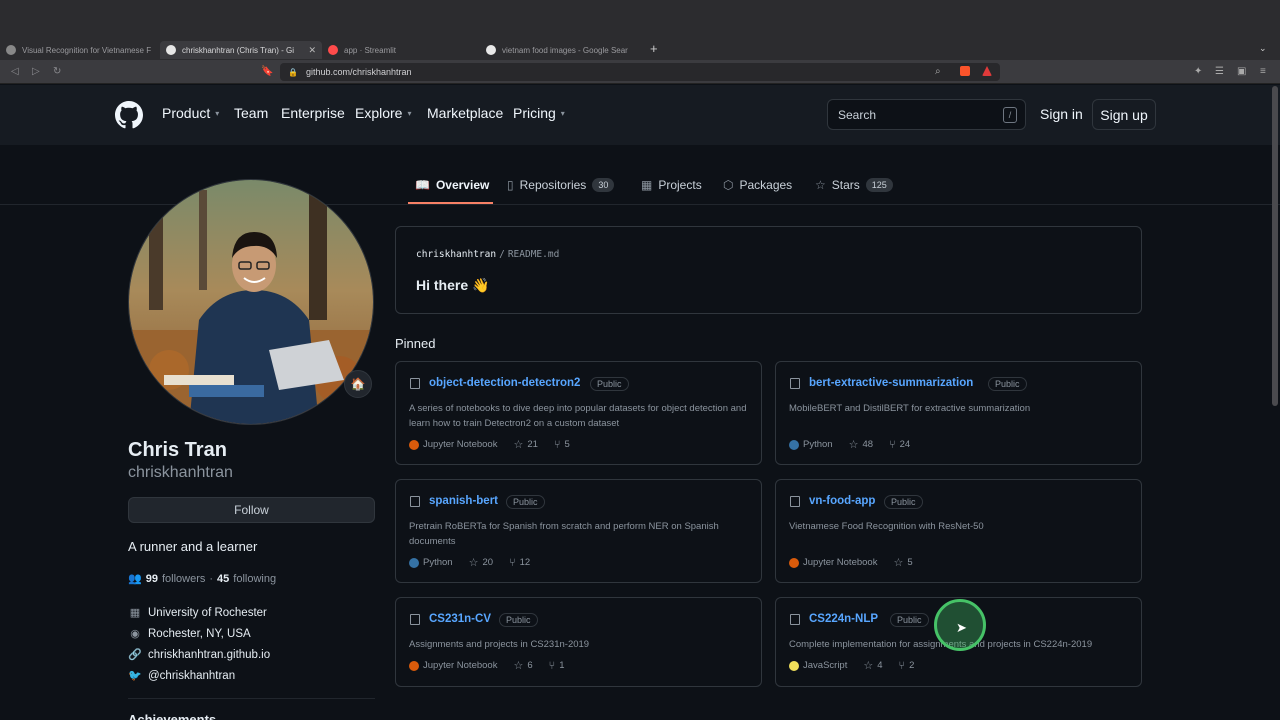 This screenshot has width=1280, height=720. What do you see at coordinates (926, 114) in the screenshot?
I see `search-input: Search /` at bounding box center [926, 114].